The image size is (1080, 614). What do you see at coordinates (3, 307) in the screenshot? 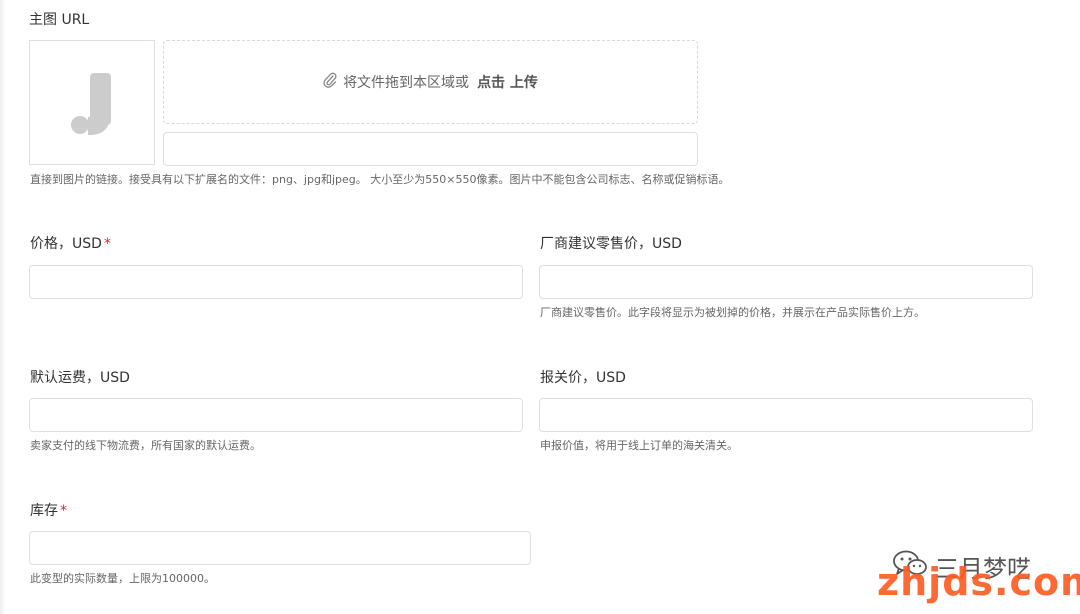
I see `left-edge-shadow` at bounding box center [3, 307].